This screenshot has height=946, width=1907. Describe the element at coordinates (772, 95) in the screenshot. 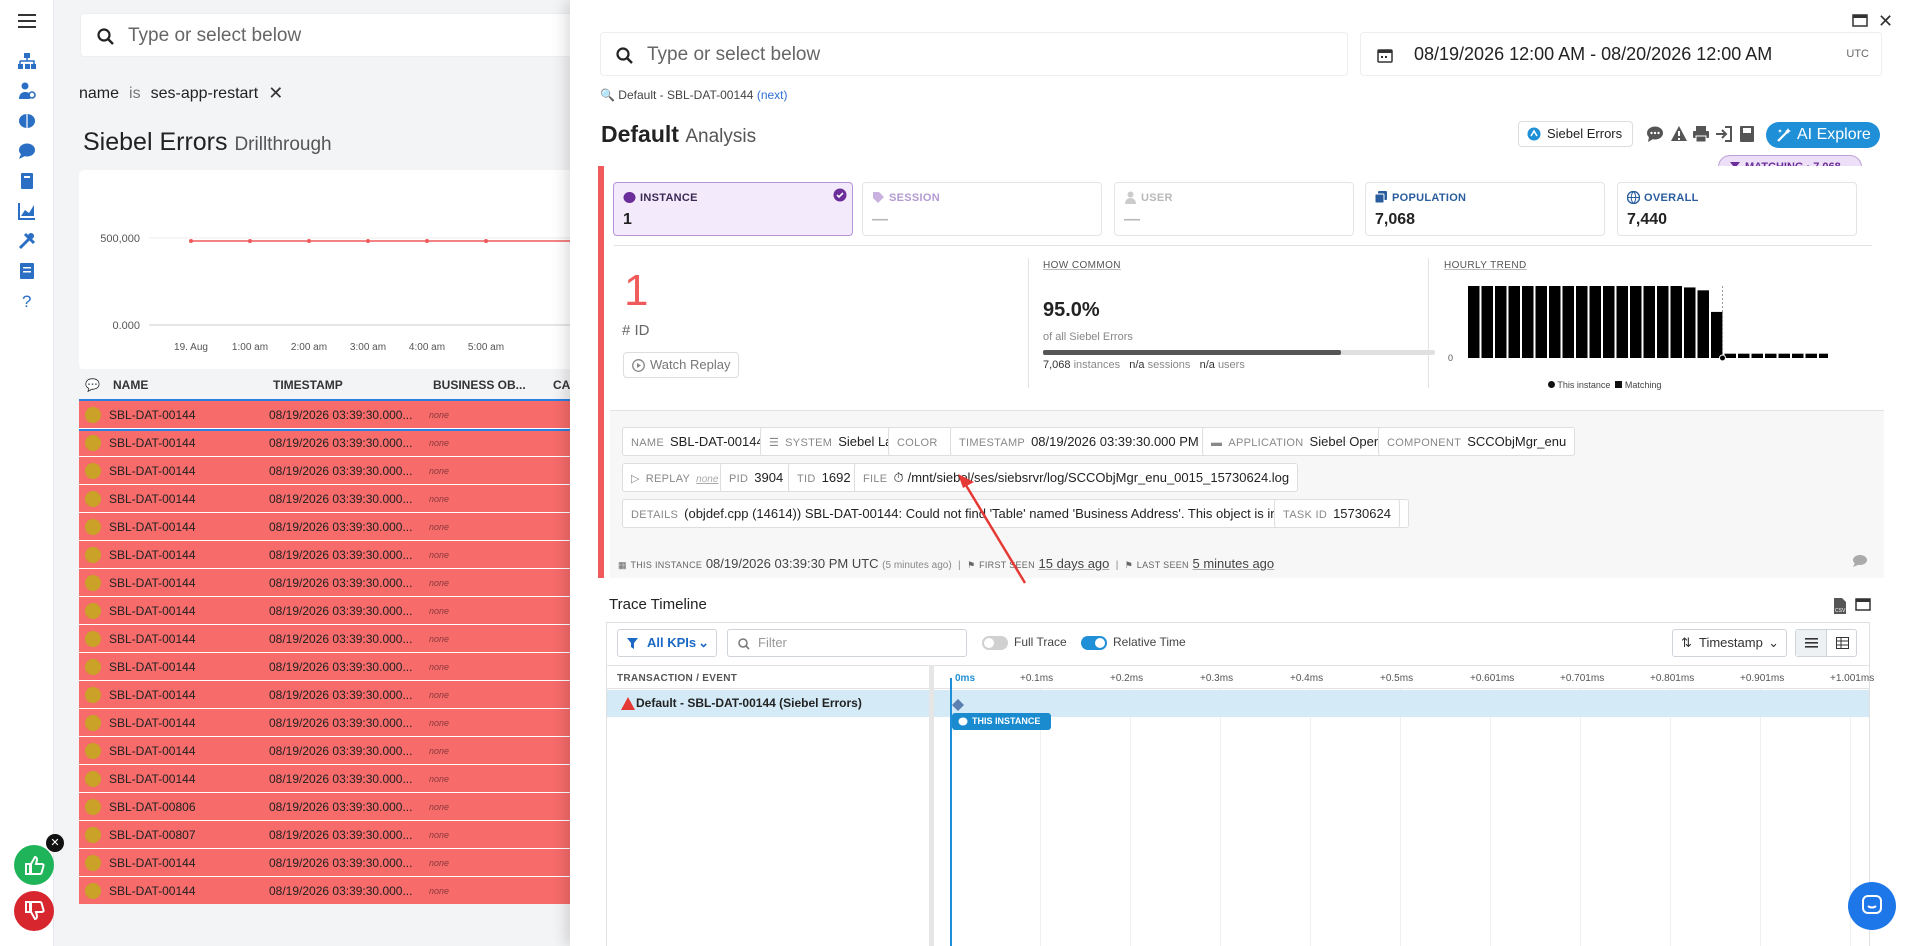

I see `breadcrumb-next-link: (next)` at that location.